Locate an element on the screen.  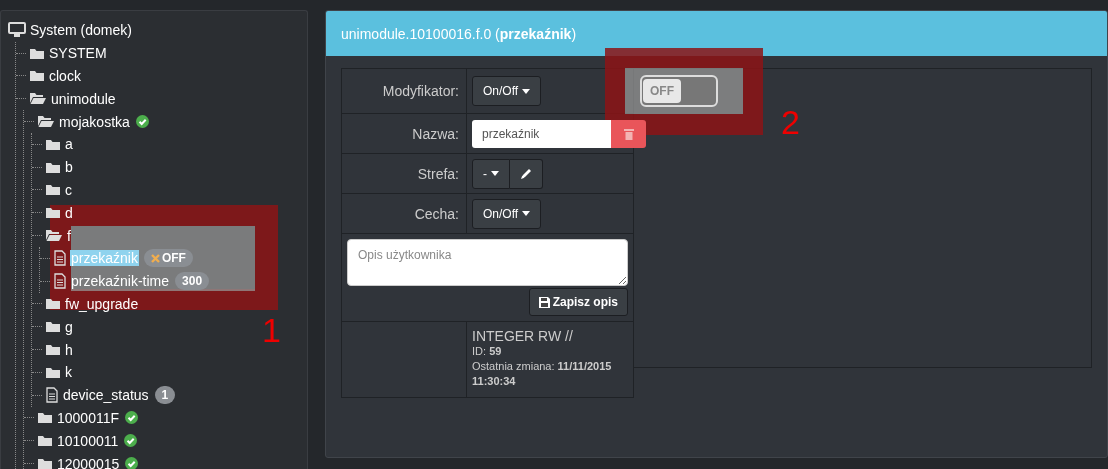
type-label: INTEGER RW // is located at coordinates (522, 336).